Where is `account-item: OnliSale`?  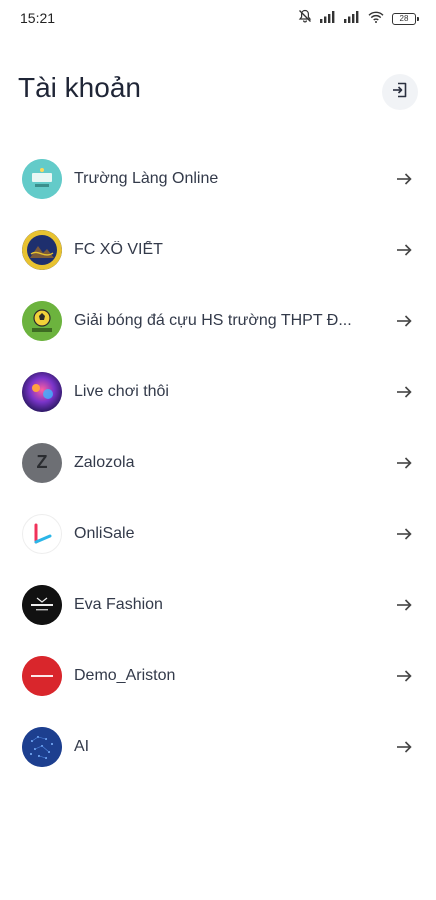
account-item: OnliSale is located at coordinates (218, 533).